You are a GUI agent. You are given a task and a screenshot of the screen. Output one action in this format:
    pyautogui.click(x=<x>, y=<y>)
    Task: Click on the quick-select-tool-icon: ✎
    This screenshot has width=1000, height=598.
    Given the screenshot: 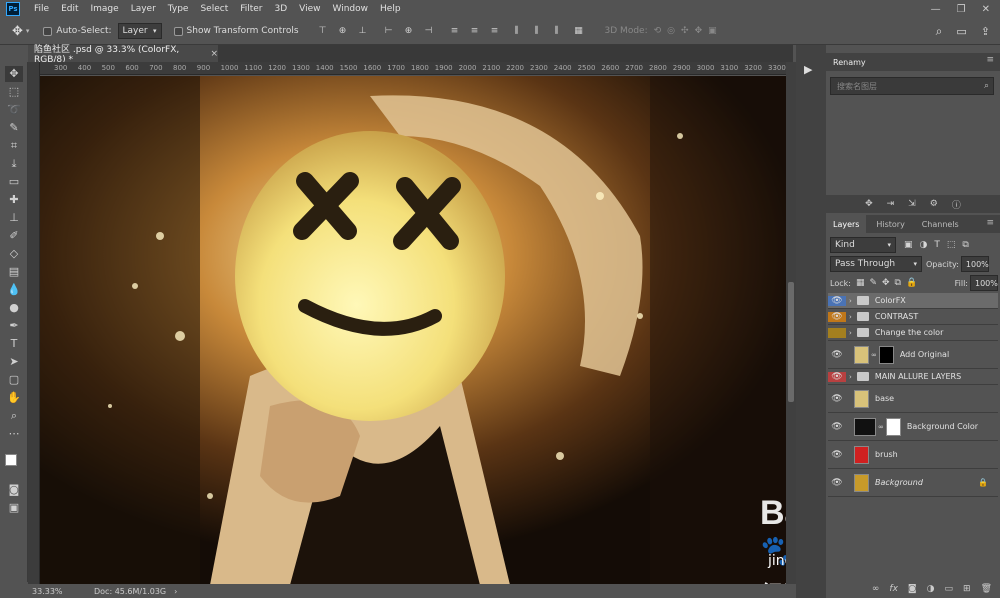 What is the action you would take?
    pyautogui.click(x=14, y=128)
    